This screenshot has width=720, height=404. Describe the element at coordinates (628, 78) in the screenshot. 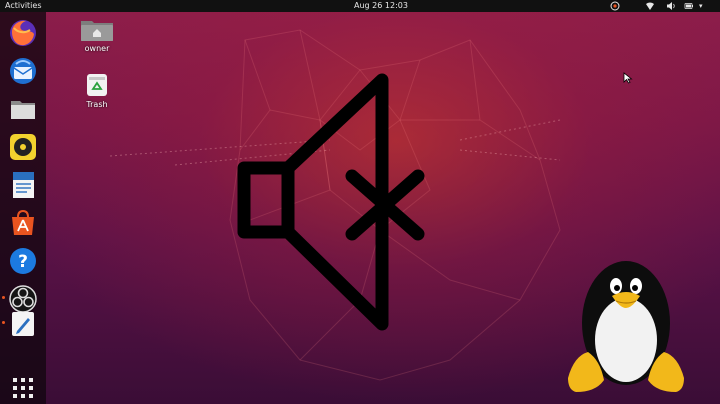

I see `mouse-cursor-icon` at that location.